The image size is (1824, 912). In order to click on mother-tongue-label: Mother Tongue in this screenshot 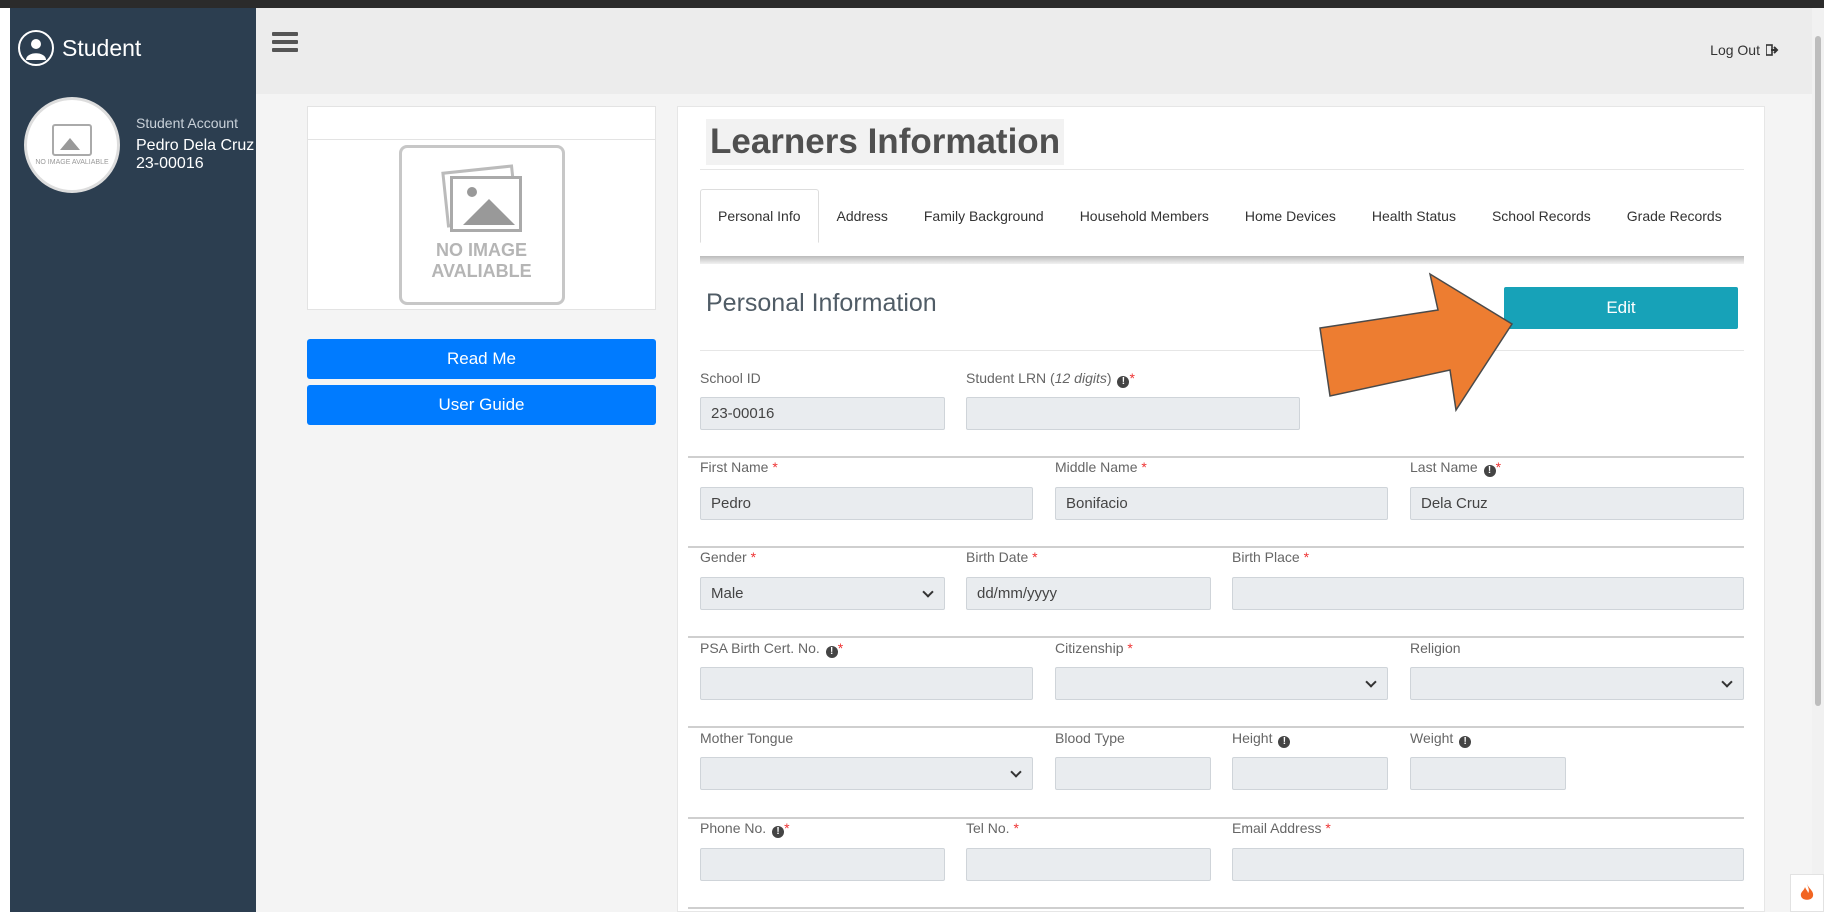, I will do `click(747, 738)`.